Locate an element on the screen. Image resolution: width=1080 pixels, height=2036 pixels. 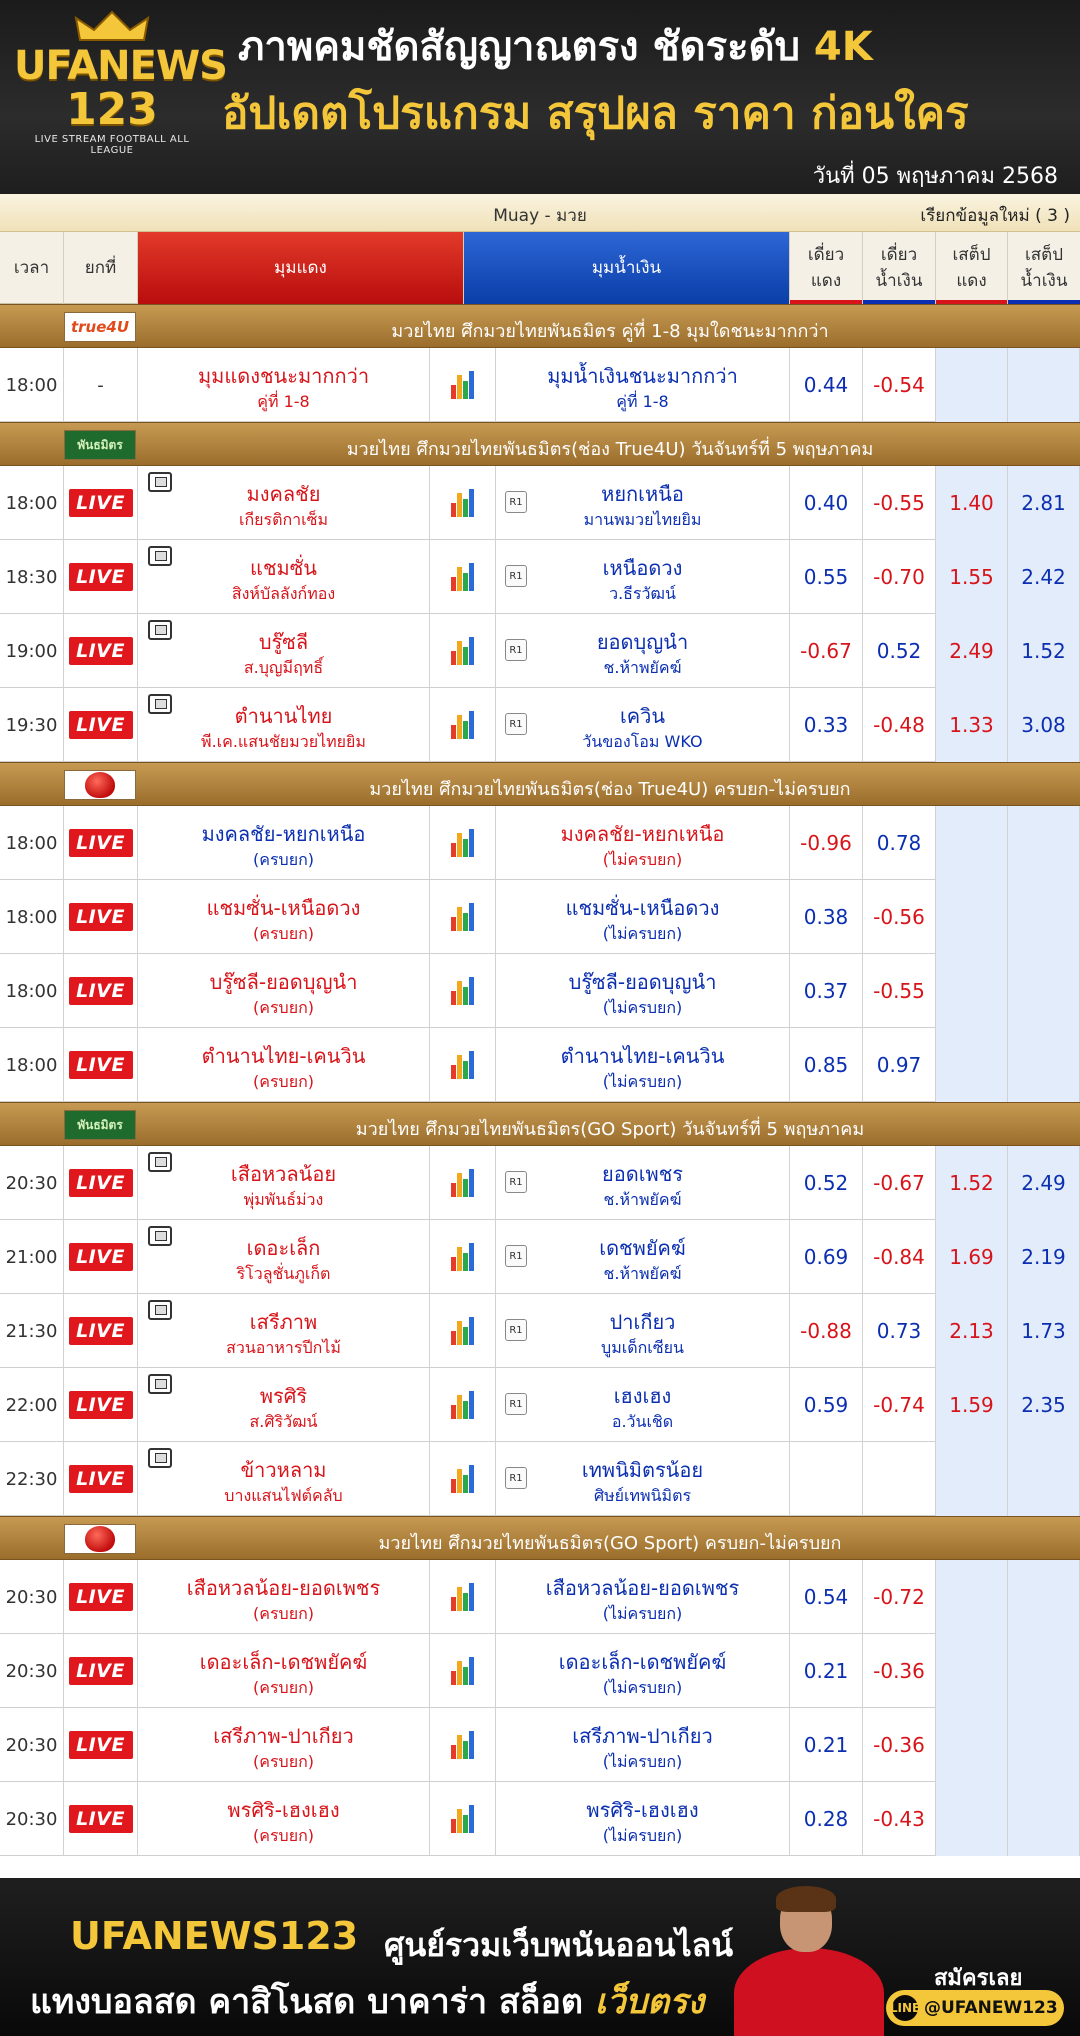
single-red-odds-cell: 0.33 is located at coordinates (826, 725).